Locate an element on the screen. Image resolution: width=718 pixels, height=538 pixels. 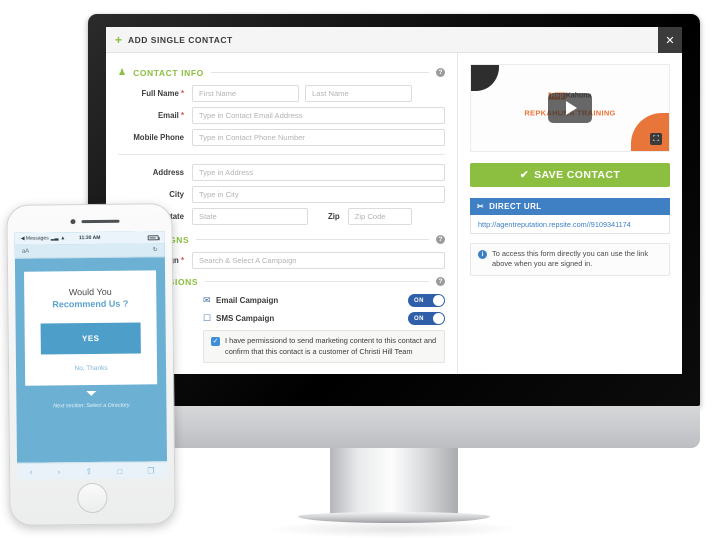
campaign-search-input: Search & Select A Campaign is located at coordinates (318, 260).